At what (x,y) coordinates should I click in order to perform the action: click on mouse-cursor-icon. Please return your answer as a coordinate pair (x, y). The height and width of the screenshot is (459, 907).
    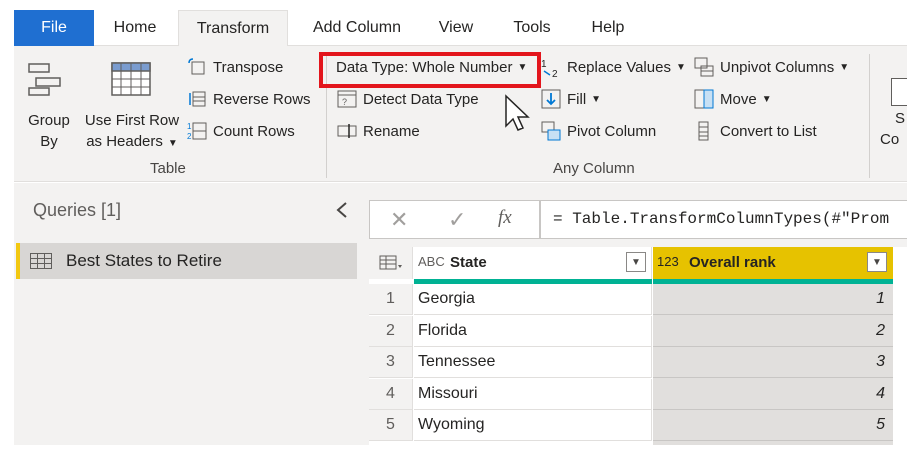
    Looking at the image, I should click on (517, 112).